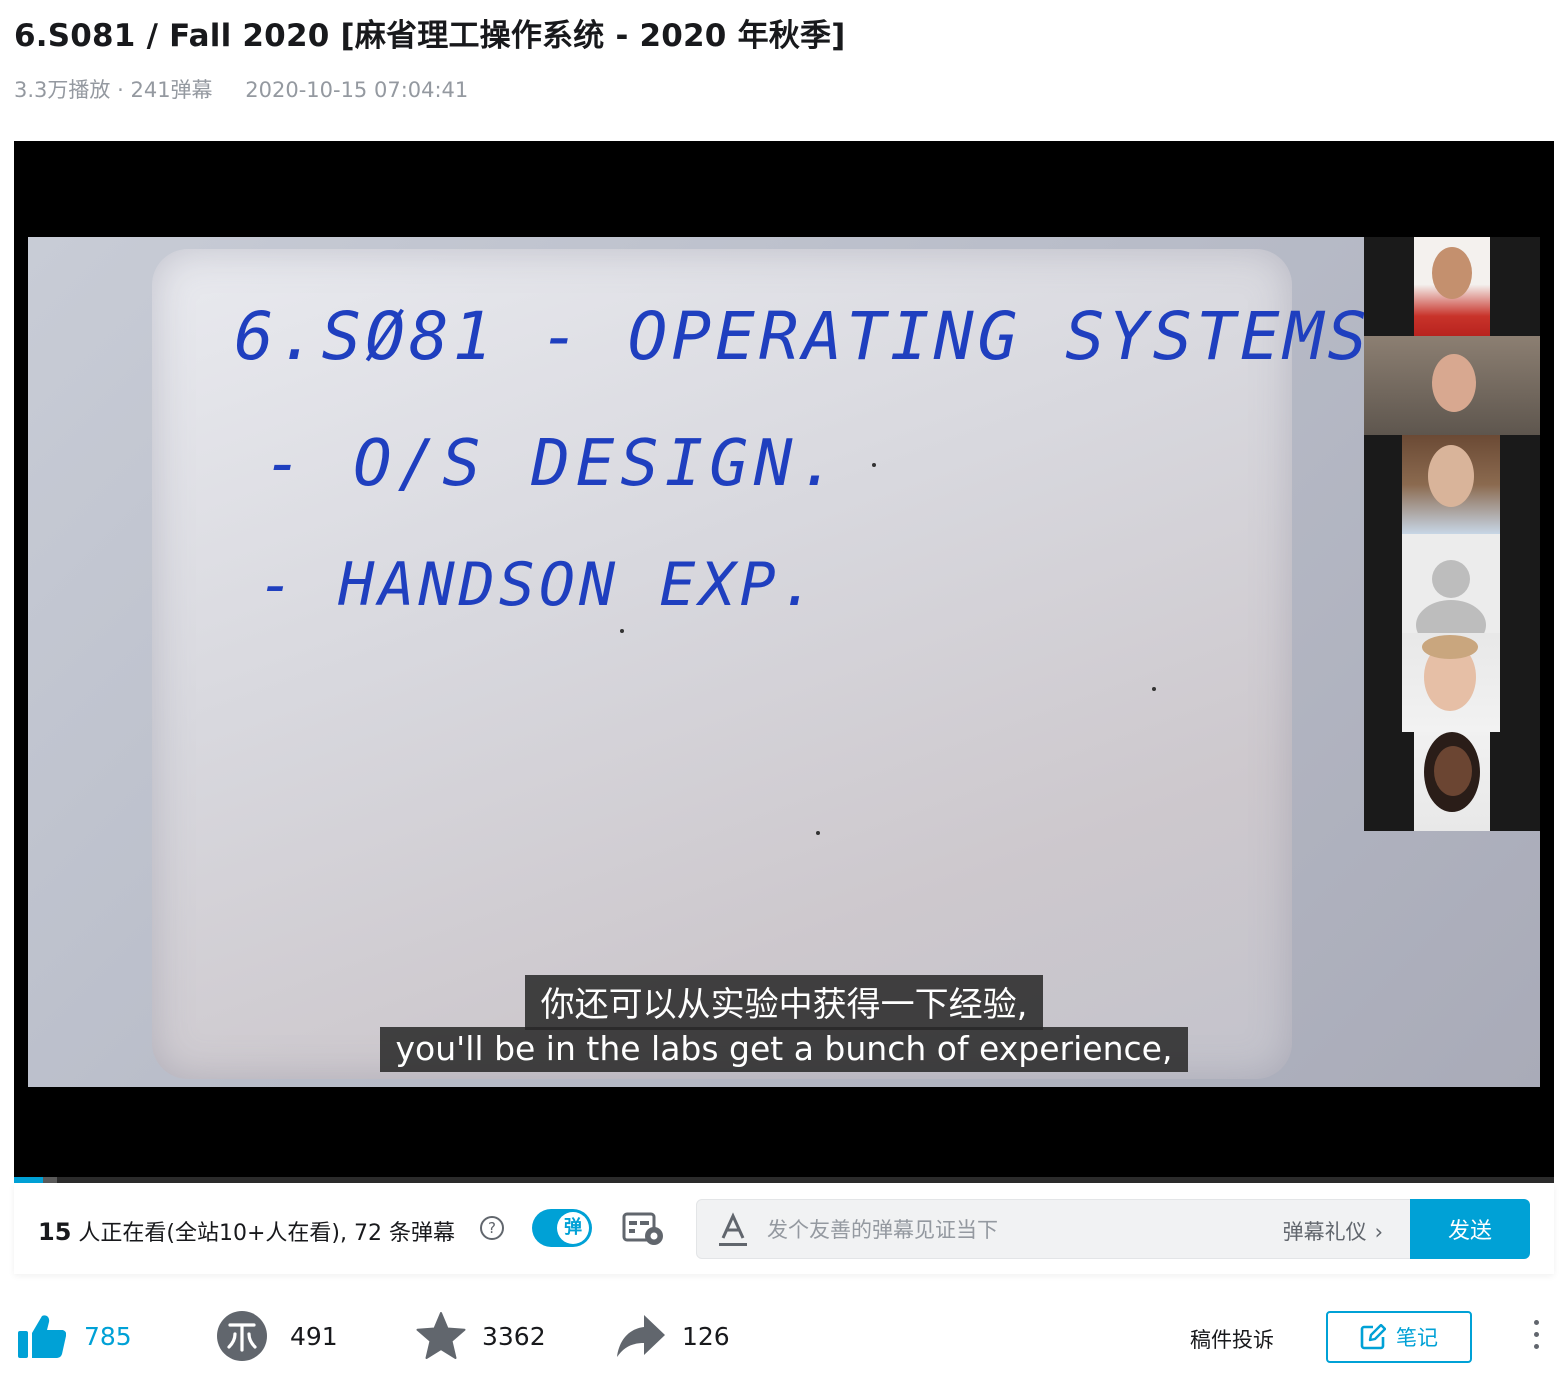  I want to click on danmaku-count: 241弹幕, so click(171, 90).